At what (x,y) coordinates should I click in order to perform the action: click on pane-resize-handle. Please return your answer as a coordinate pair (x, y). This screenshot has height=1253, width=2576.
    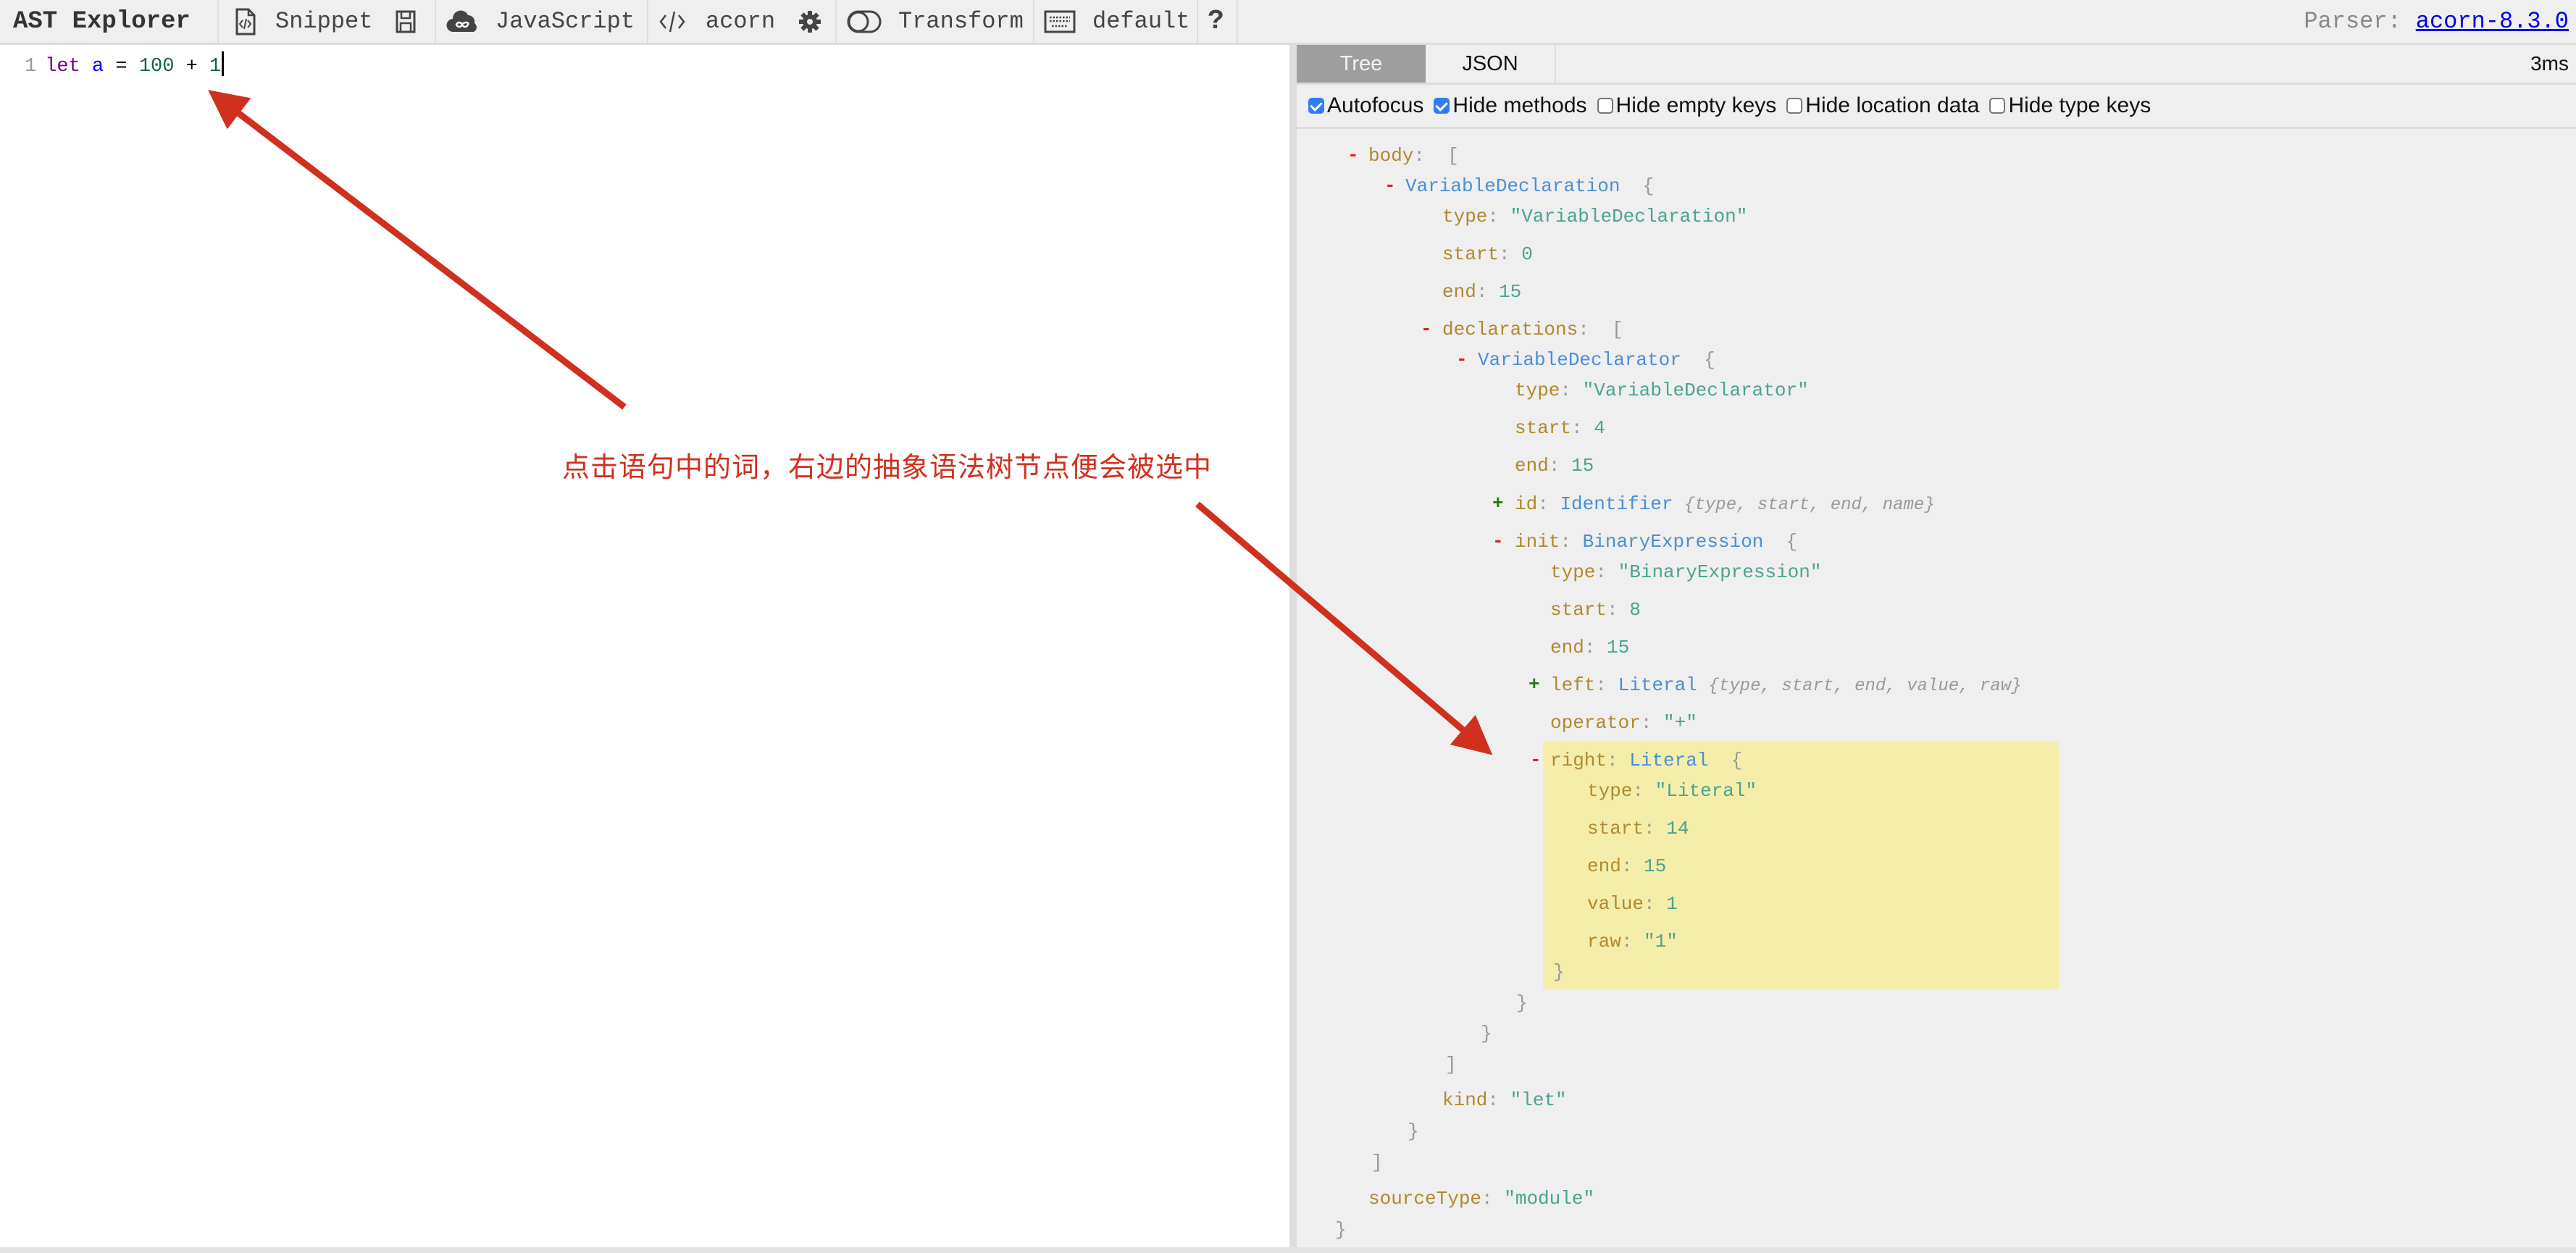
    Looking at the image, I should click on (1293, 646).